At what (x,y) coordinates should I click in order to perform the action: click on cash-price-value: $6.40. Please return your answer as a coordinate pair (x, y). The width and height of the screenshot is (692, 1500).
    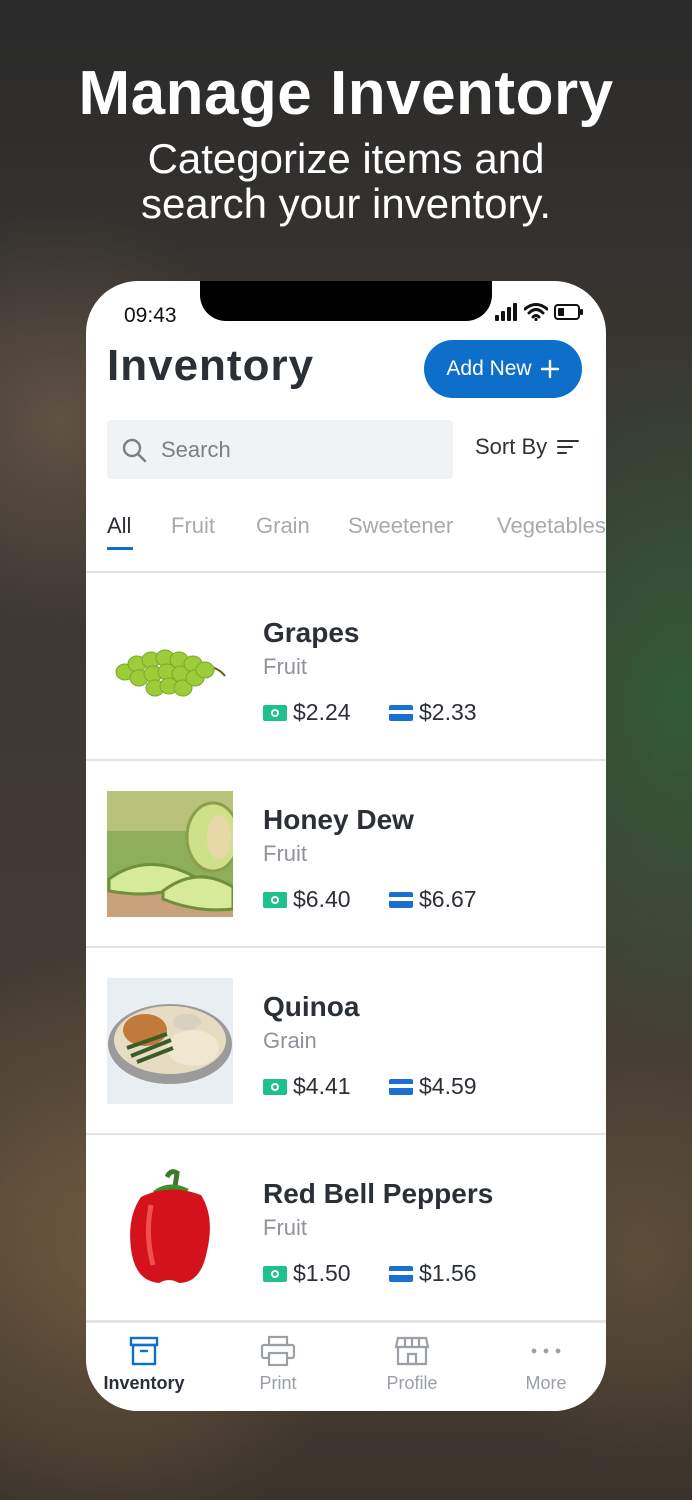
    Looking at the image, I should click on (322, 899).